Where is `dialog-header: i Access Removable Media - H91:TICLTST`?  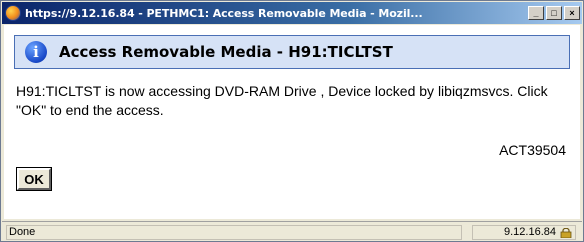 dialog-header: i Access Removable Media - H91:TICLTST is located at coordinates (292, 52).